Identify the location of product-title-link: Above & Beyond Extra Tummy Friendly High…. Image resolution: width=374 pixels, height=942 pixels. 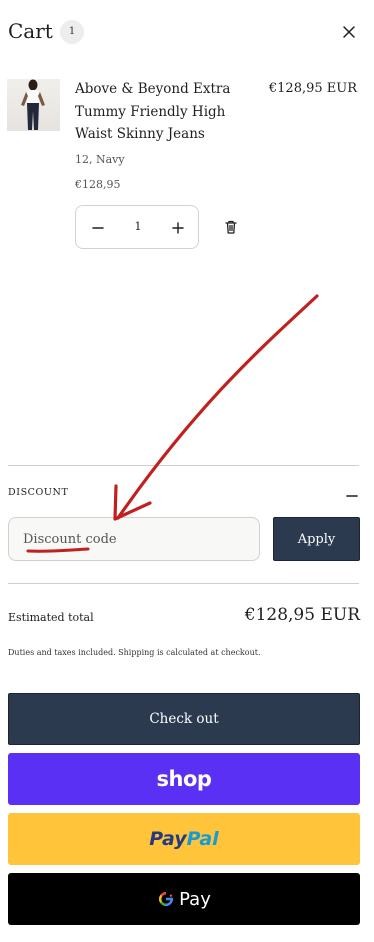
(160, 112).